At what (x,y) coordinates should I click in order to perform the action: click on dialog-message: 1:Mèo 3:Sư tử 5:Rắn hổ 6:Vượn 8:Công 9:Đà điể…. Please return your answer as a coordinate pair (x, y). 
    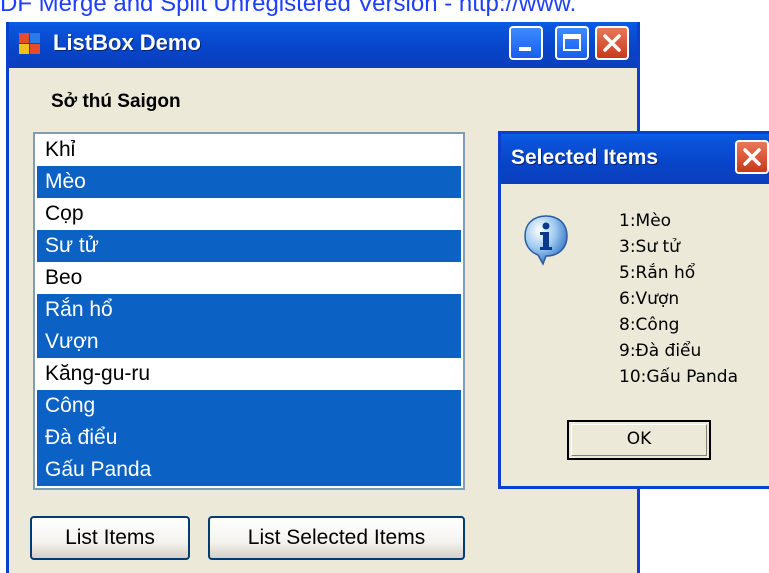
    Looking at the image, I should click on (678, 299).